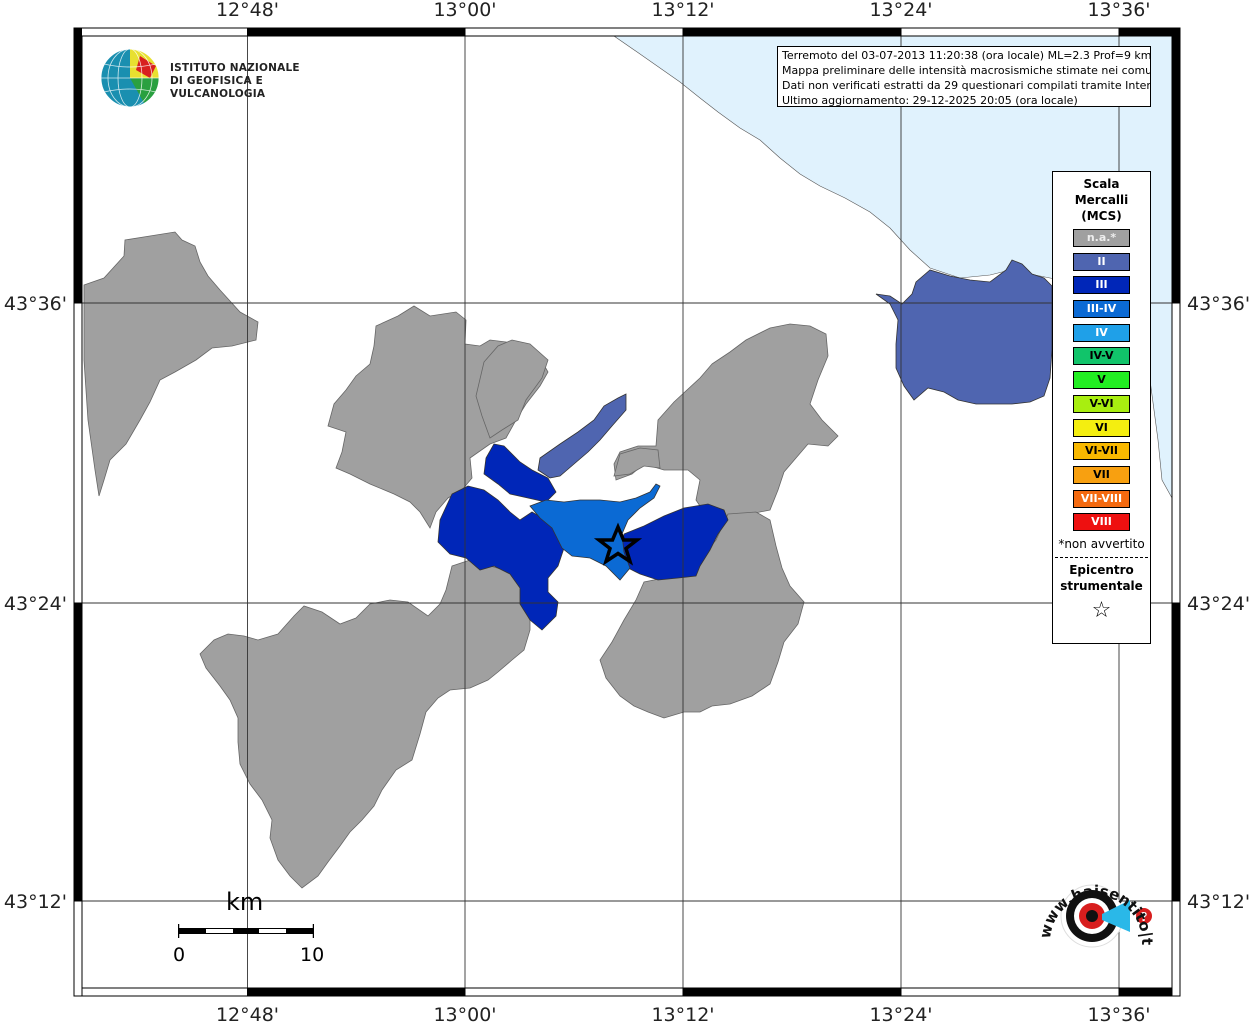 The width and height of the screenshot is (1254, 1024). Describe the element at coordinates (900, 10) in the screenshot. I see `lon-label-top-4: 13°24'` at that location.